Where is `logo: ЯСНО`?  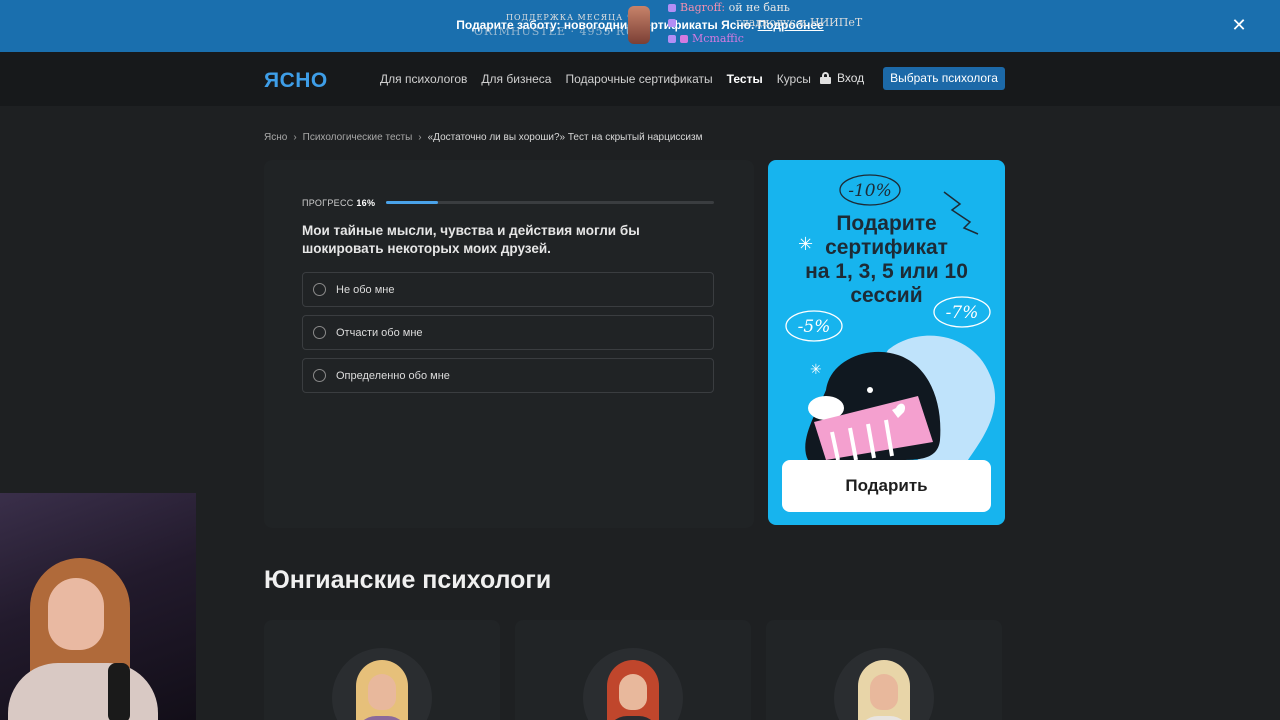 logo: ЯСНО is located at coordinates (296, 81).